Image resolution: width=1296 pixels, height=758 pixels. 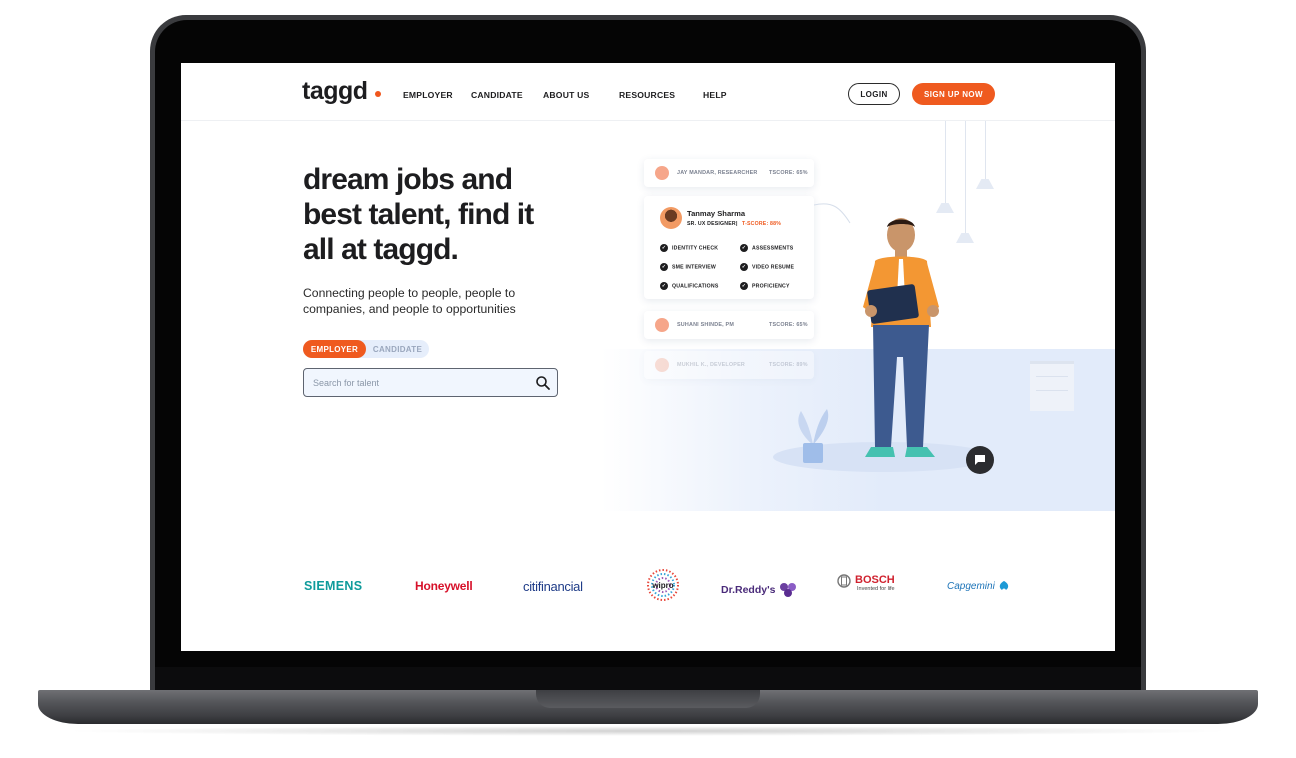 What do you see at coordinates (333, 586) in the screenshot?
I see `logo-siemens: SIEMENS` at bounding box center [333, 586].